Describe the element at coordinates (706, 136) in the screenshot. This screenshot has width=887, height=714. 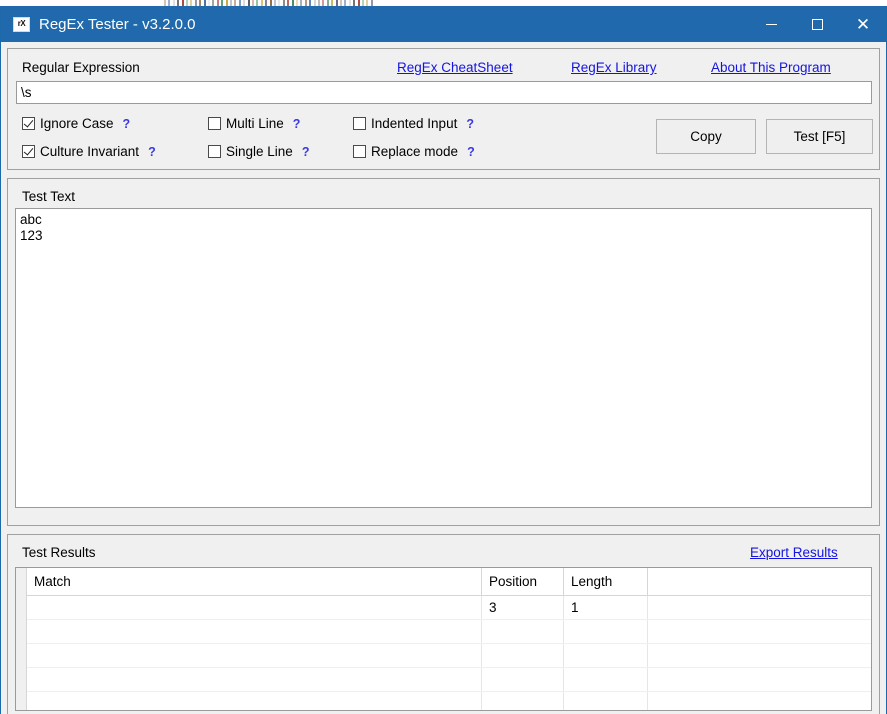
I see `copy-button: Copy` at that location.